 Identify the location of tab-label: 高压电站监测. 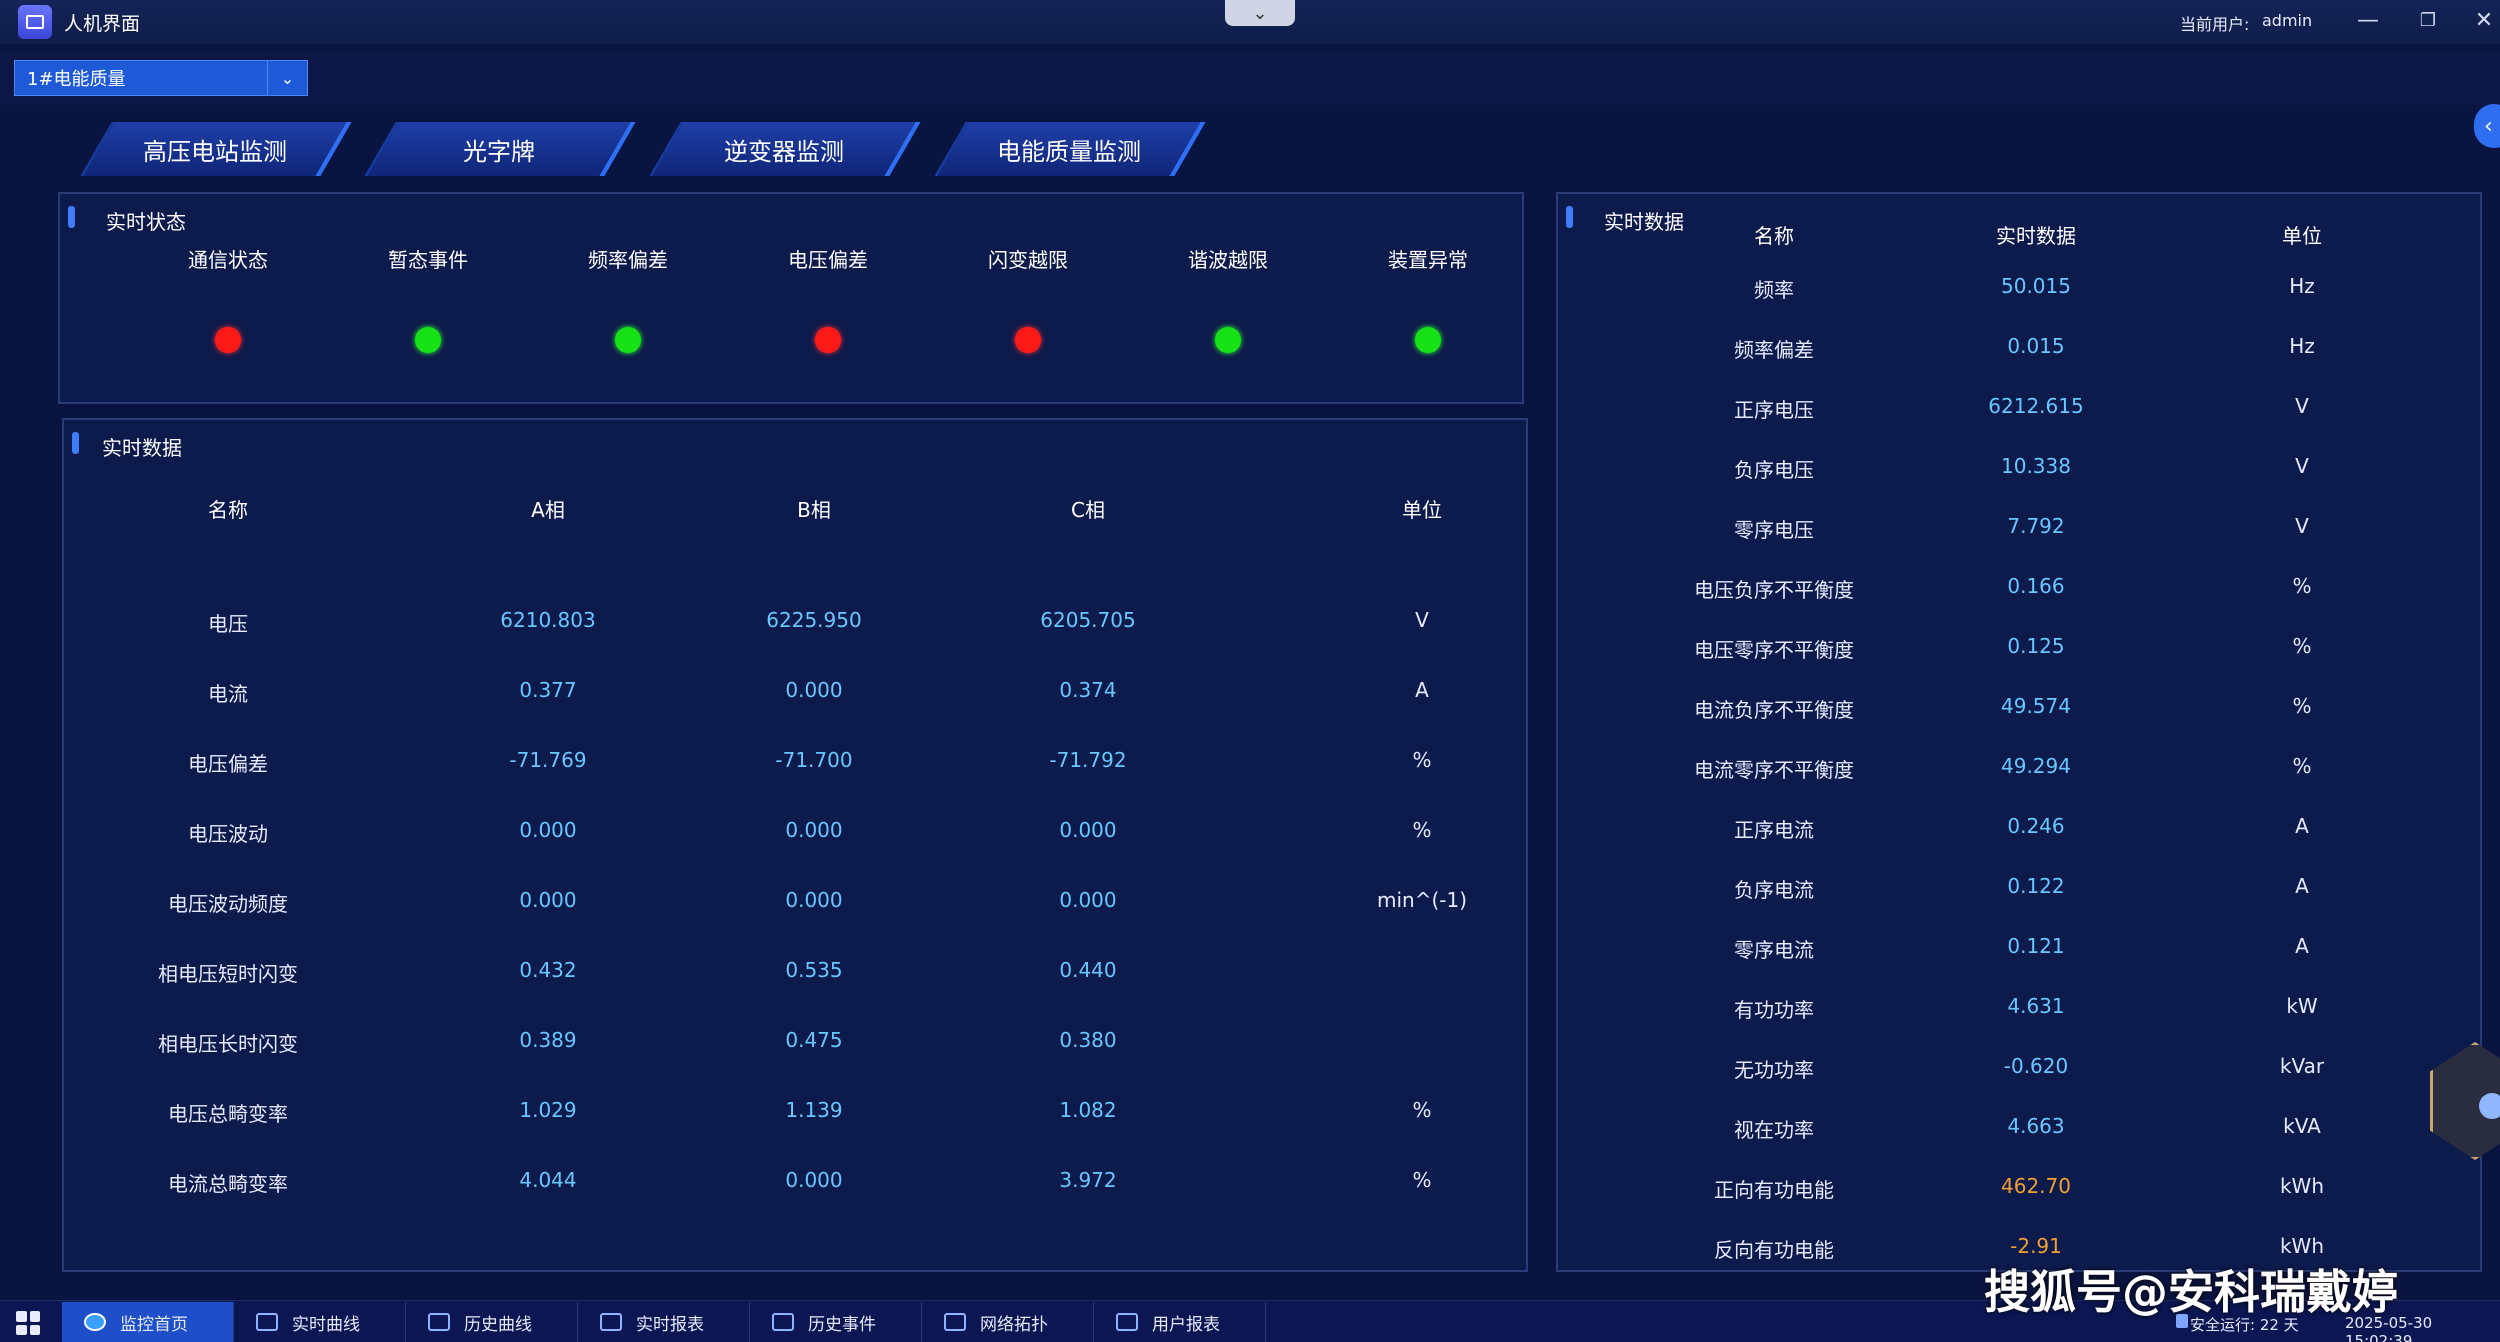
(215, 151).